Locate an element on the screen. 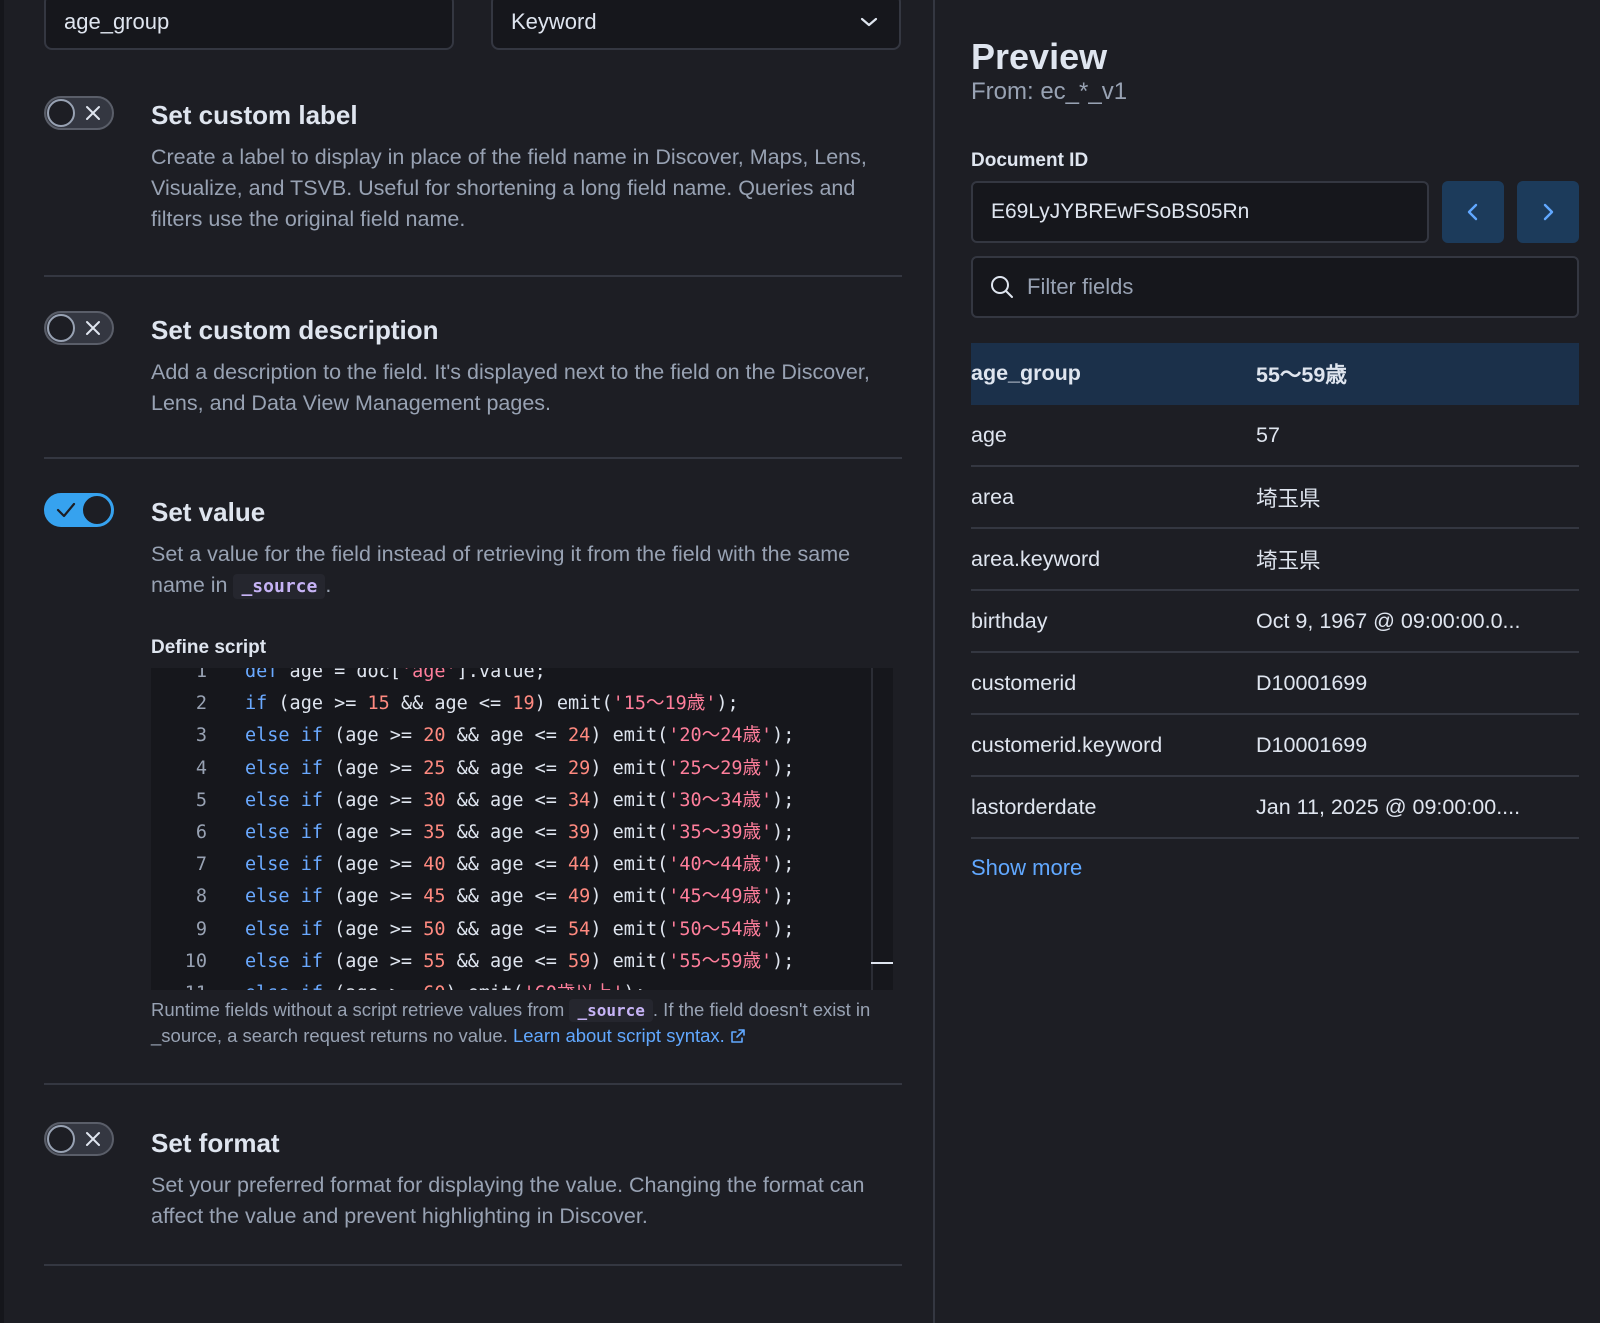  code-number: 34 is located at coordinates (579, 800).